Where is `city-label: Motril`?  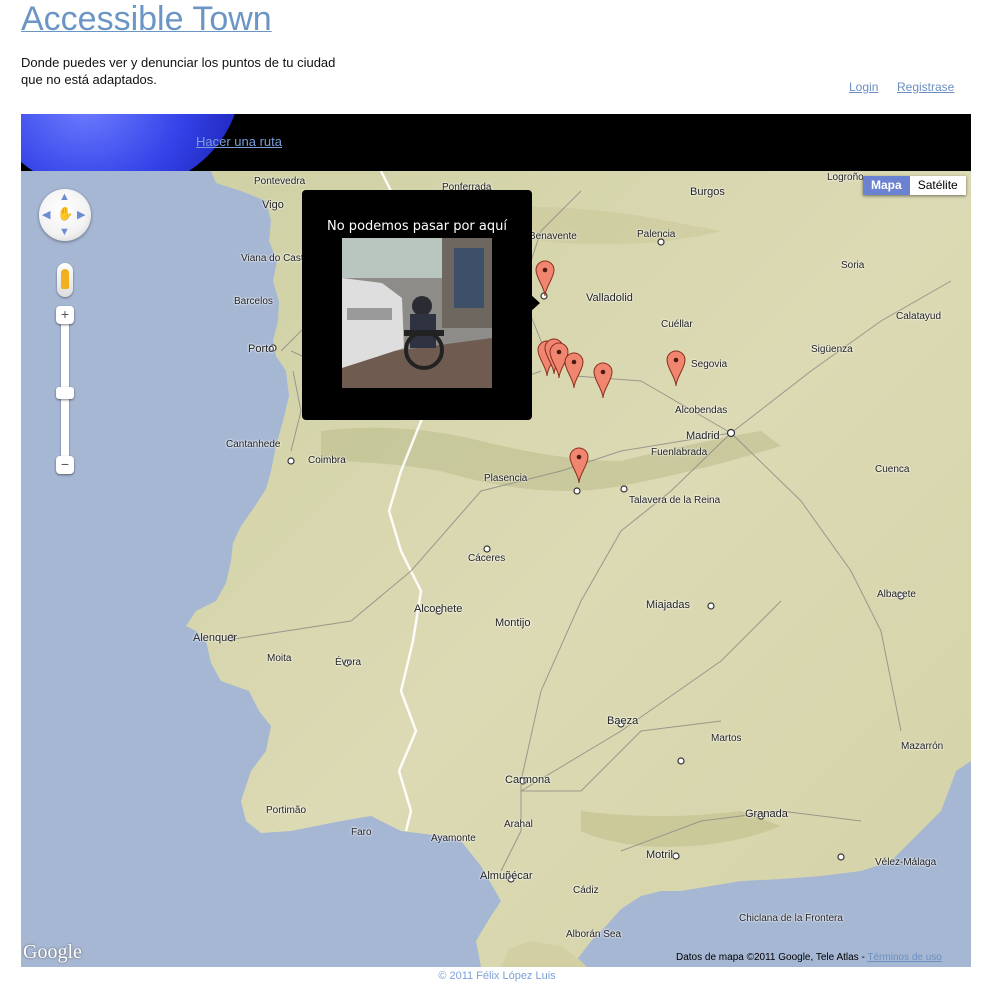
city-label: Motril is located at coordinates (659, 855).